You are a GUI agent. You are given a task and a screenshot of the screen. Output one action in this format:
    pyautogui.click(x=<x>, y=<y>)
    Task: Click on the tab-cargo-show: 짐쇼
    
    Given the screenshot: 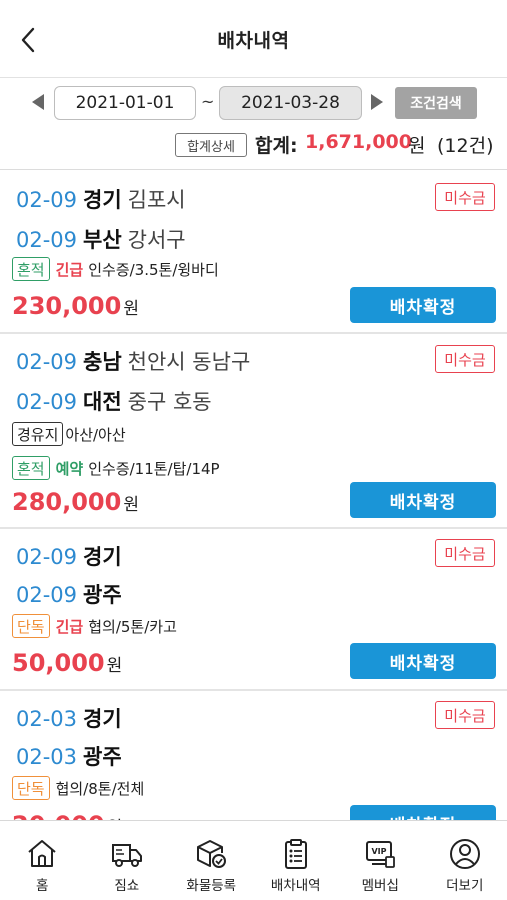 What is the action you would take?
    pyautogui.click(x=127, y=860)
    